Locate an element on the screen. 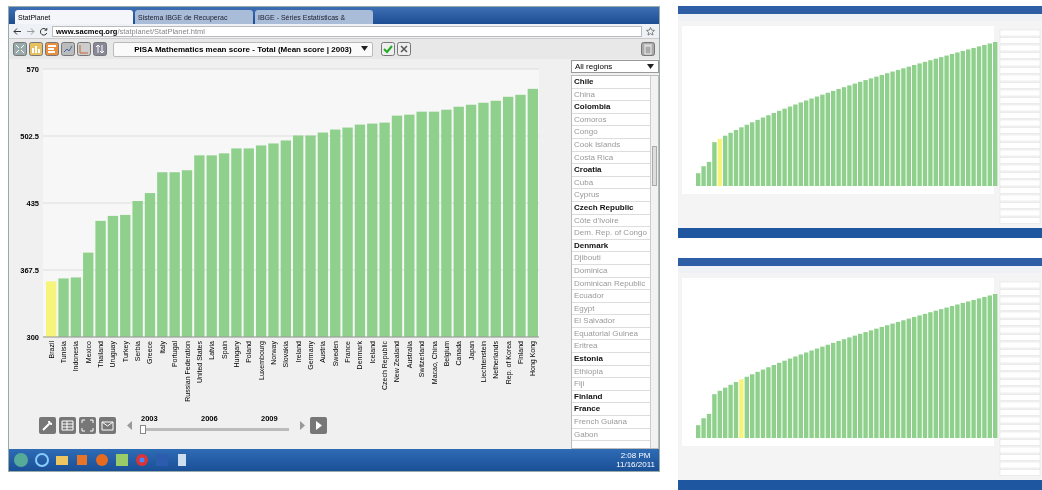  back-icon is located at coordinates (17, 31).